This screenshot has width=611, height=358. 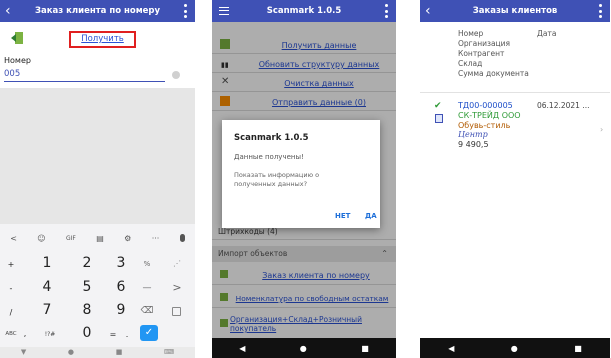 I want to click on done-check-icon: ✓, so click(x=149, y=333).